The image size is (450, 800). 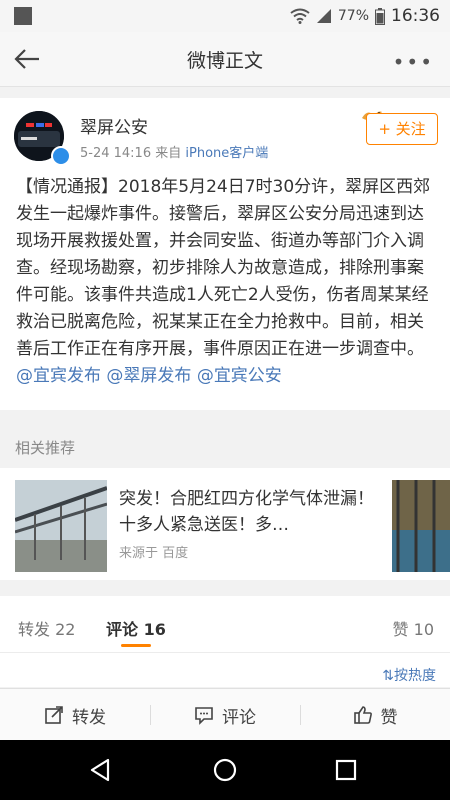 I want to click on system-nav-bar, so click(x=225, y=770).